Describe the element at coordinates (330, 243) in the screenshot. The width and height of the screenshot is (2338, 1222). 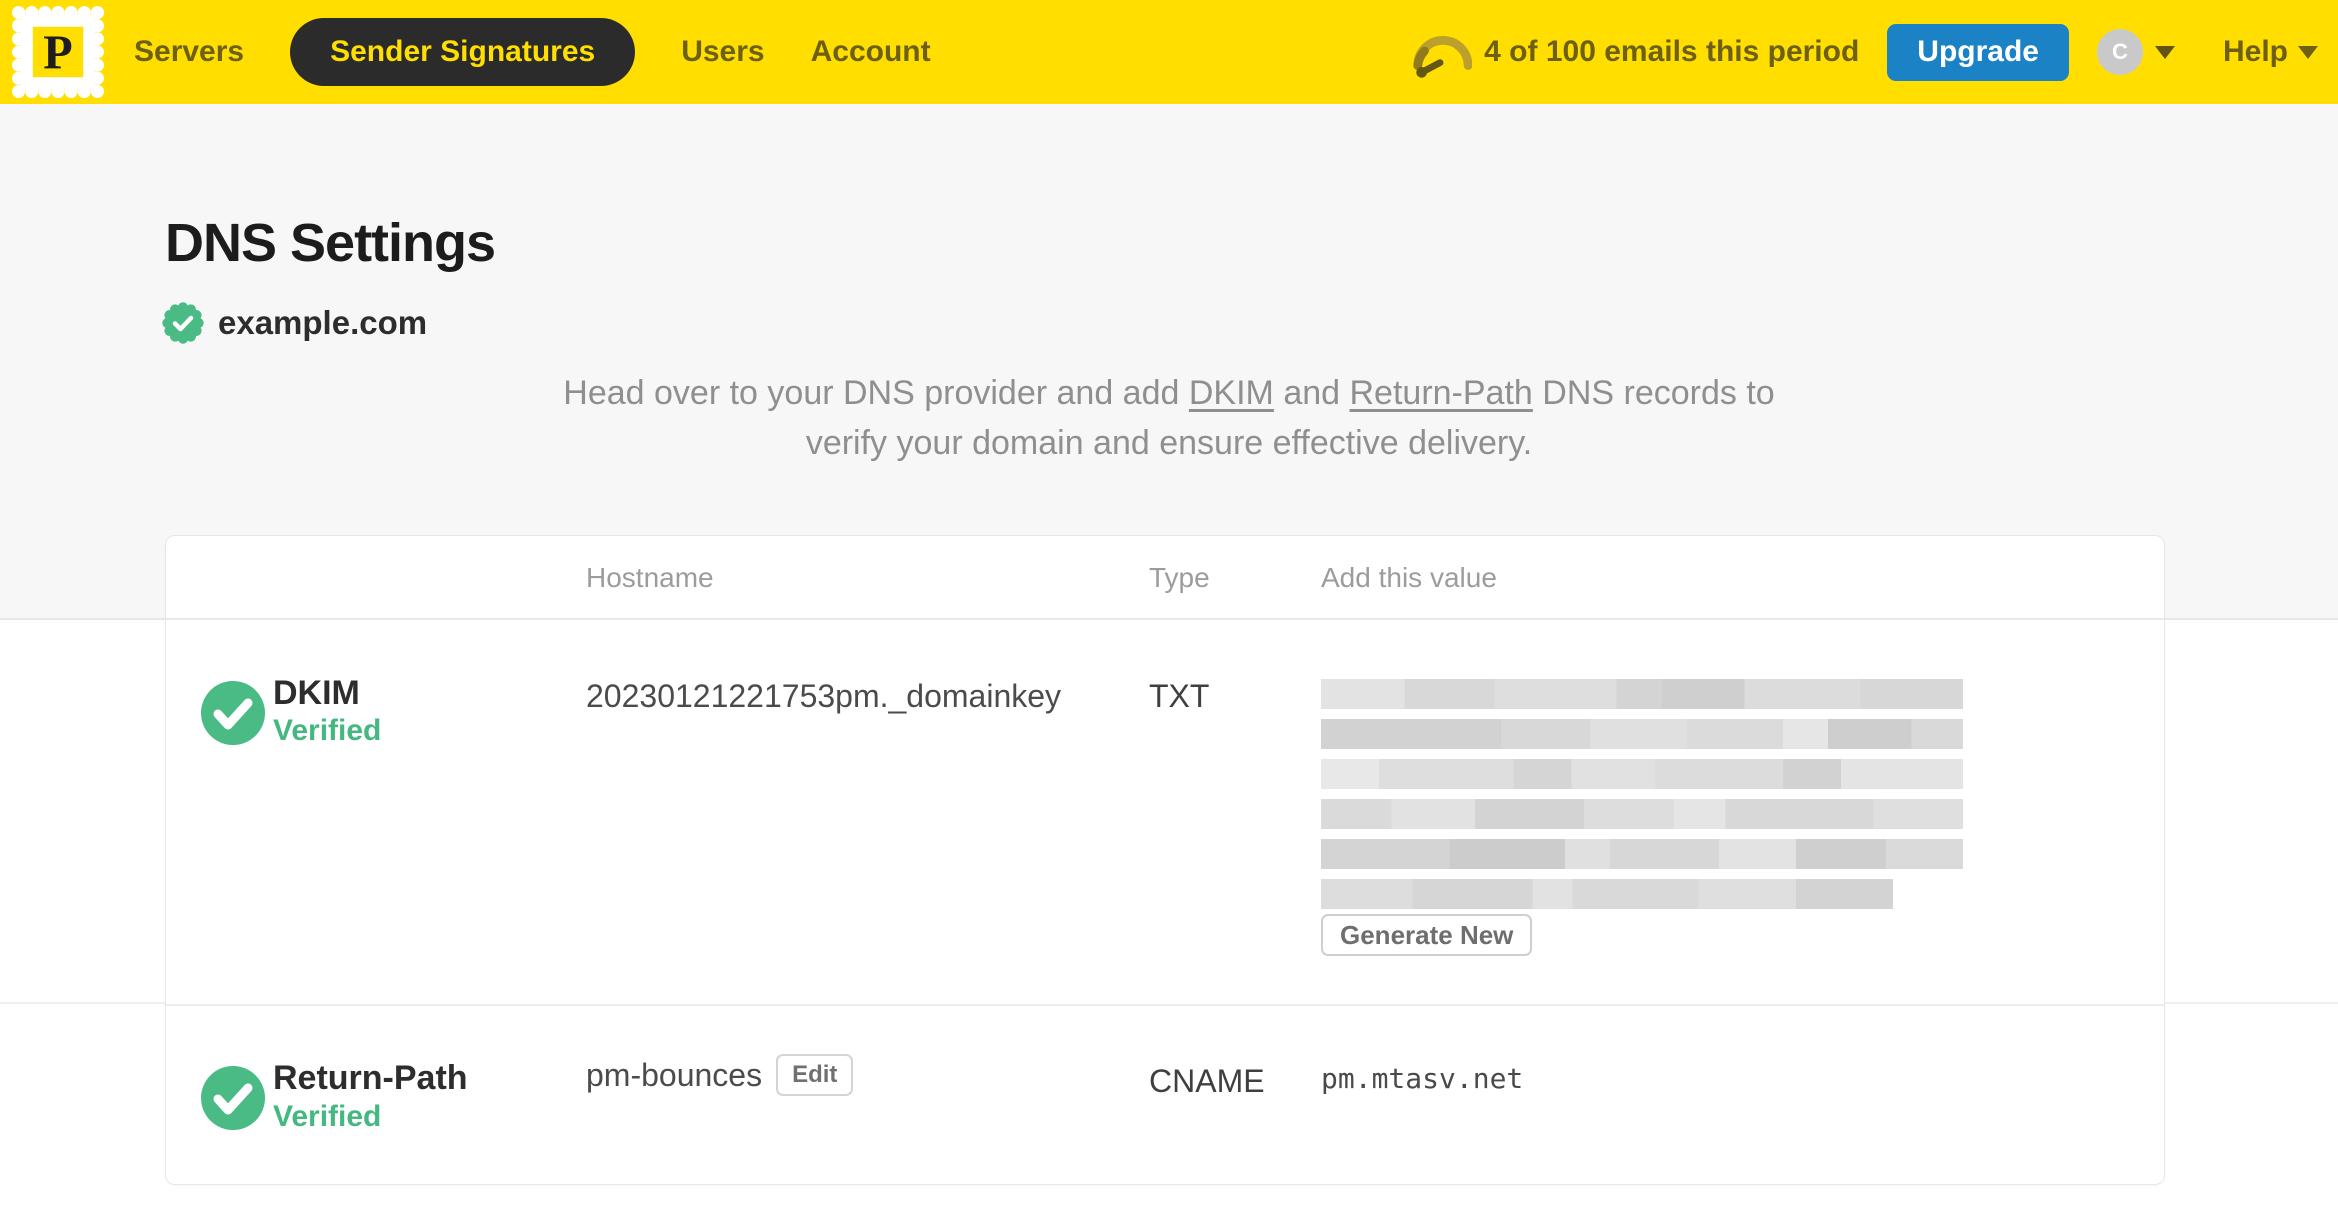
I see `page-title: DNS Settings` at that location.